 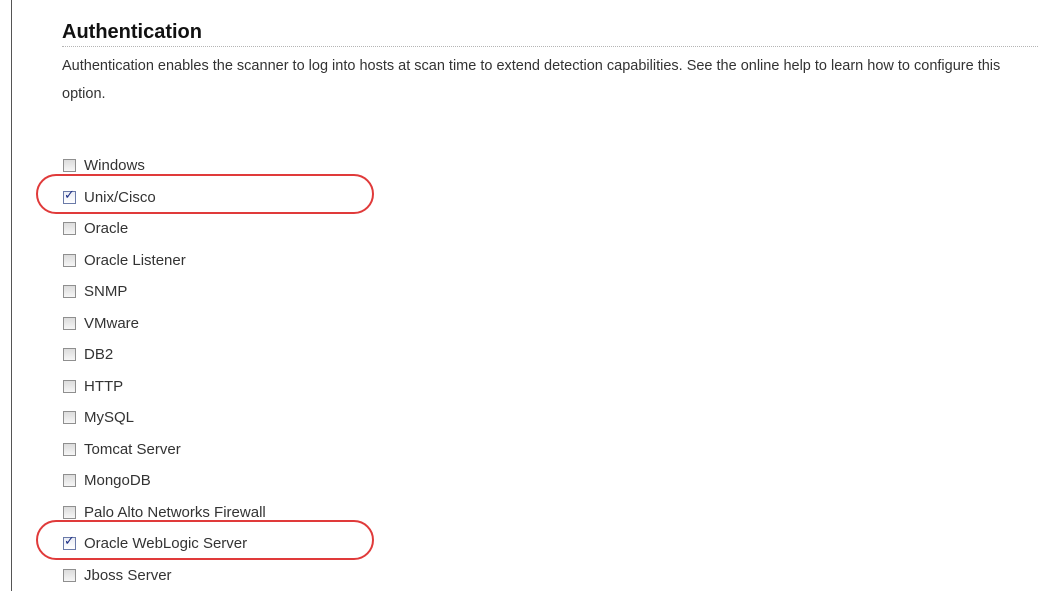 I want to click on option-windows: Windows, so click(x=164, y=166).